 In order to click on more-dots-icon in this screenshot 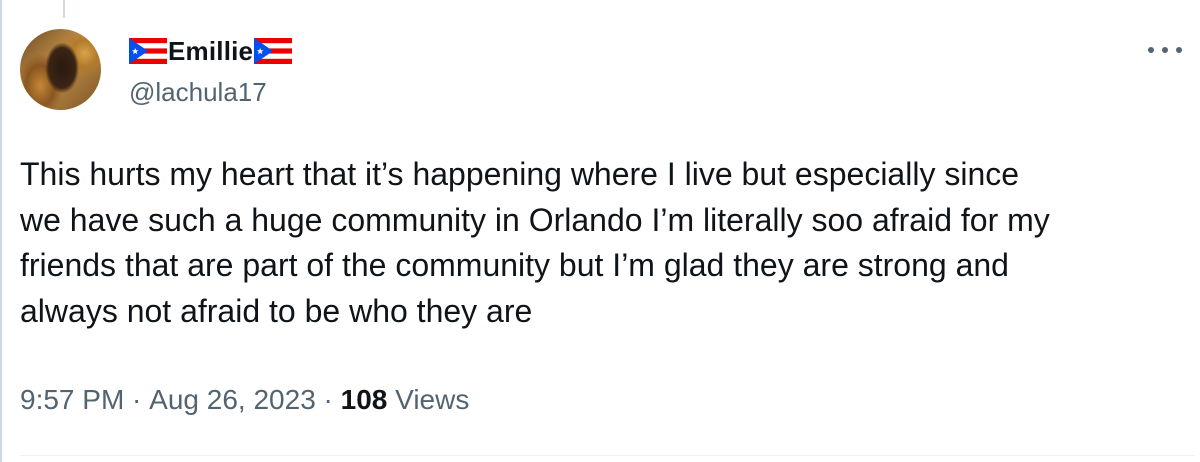, I will do `click(1165, 50)`.